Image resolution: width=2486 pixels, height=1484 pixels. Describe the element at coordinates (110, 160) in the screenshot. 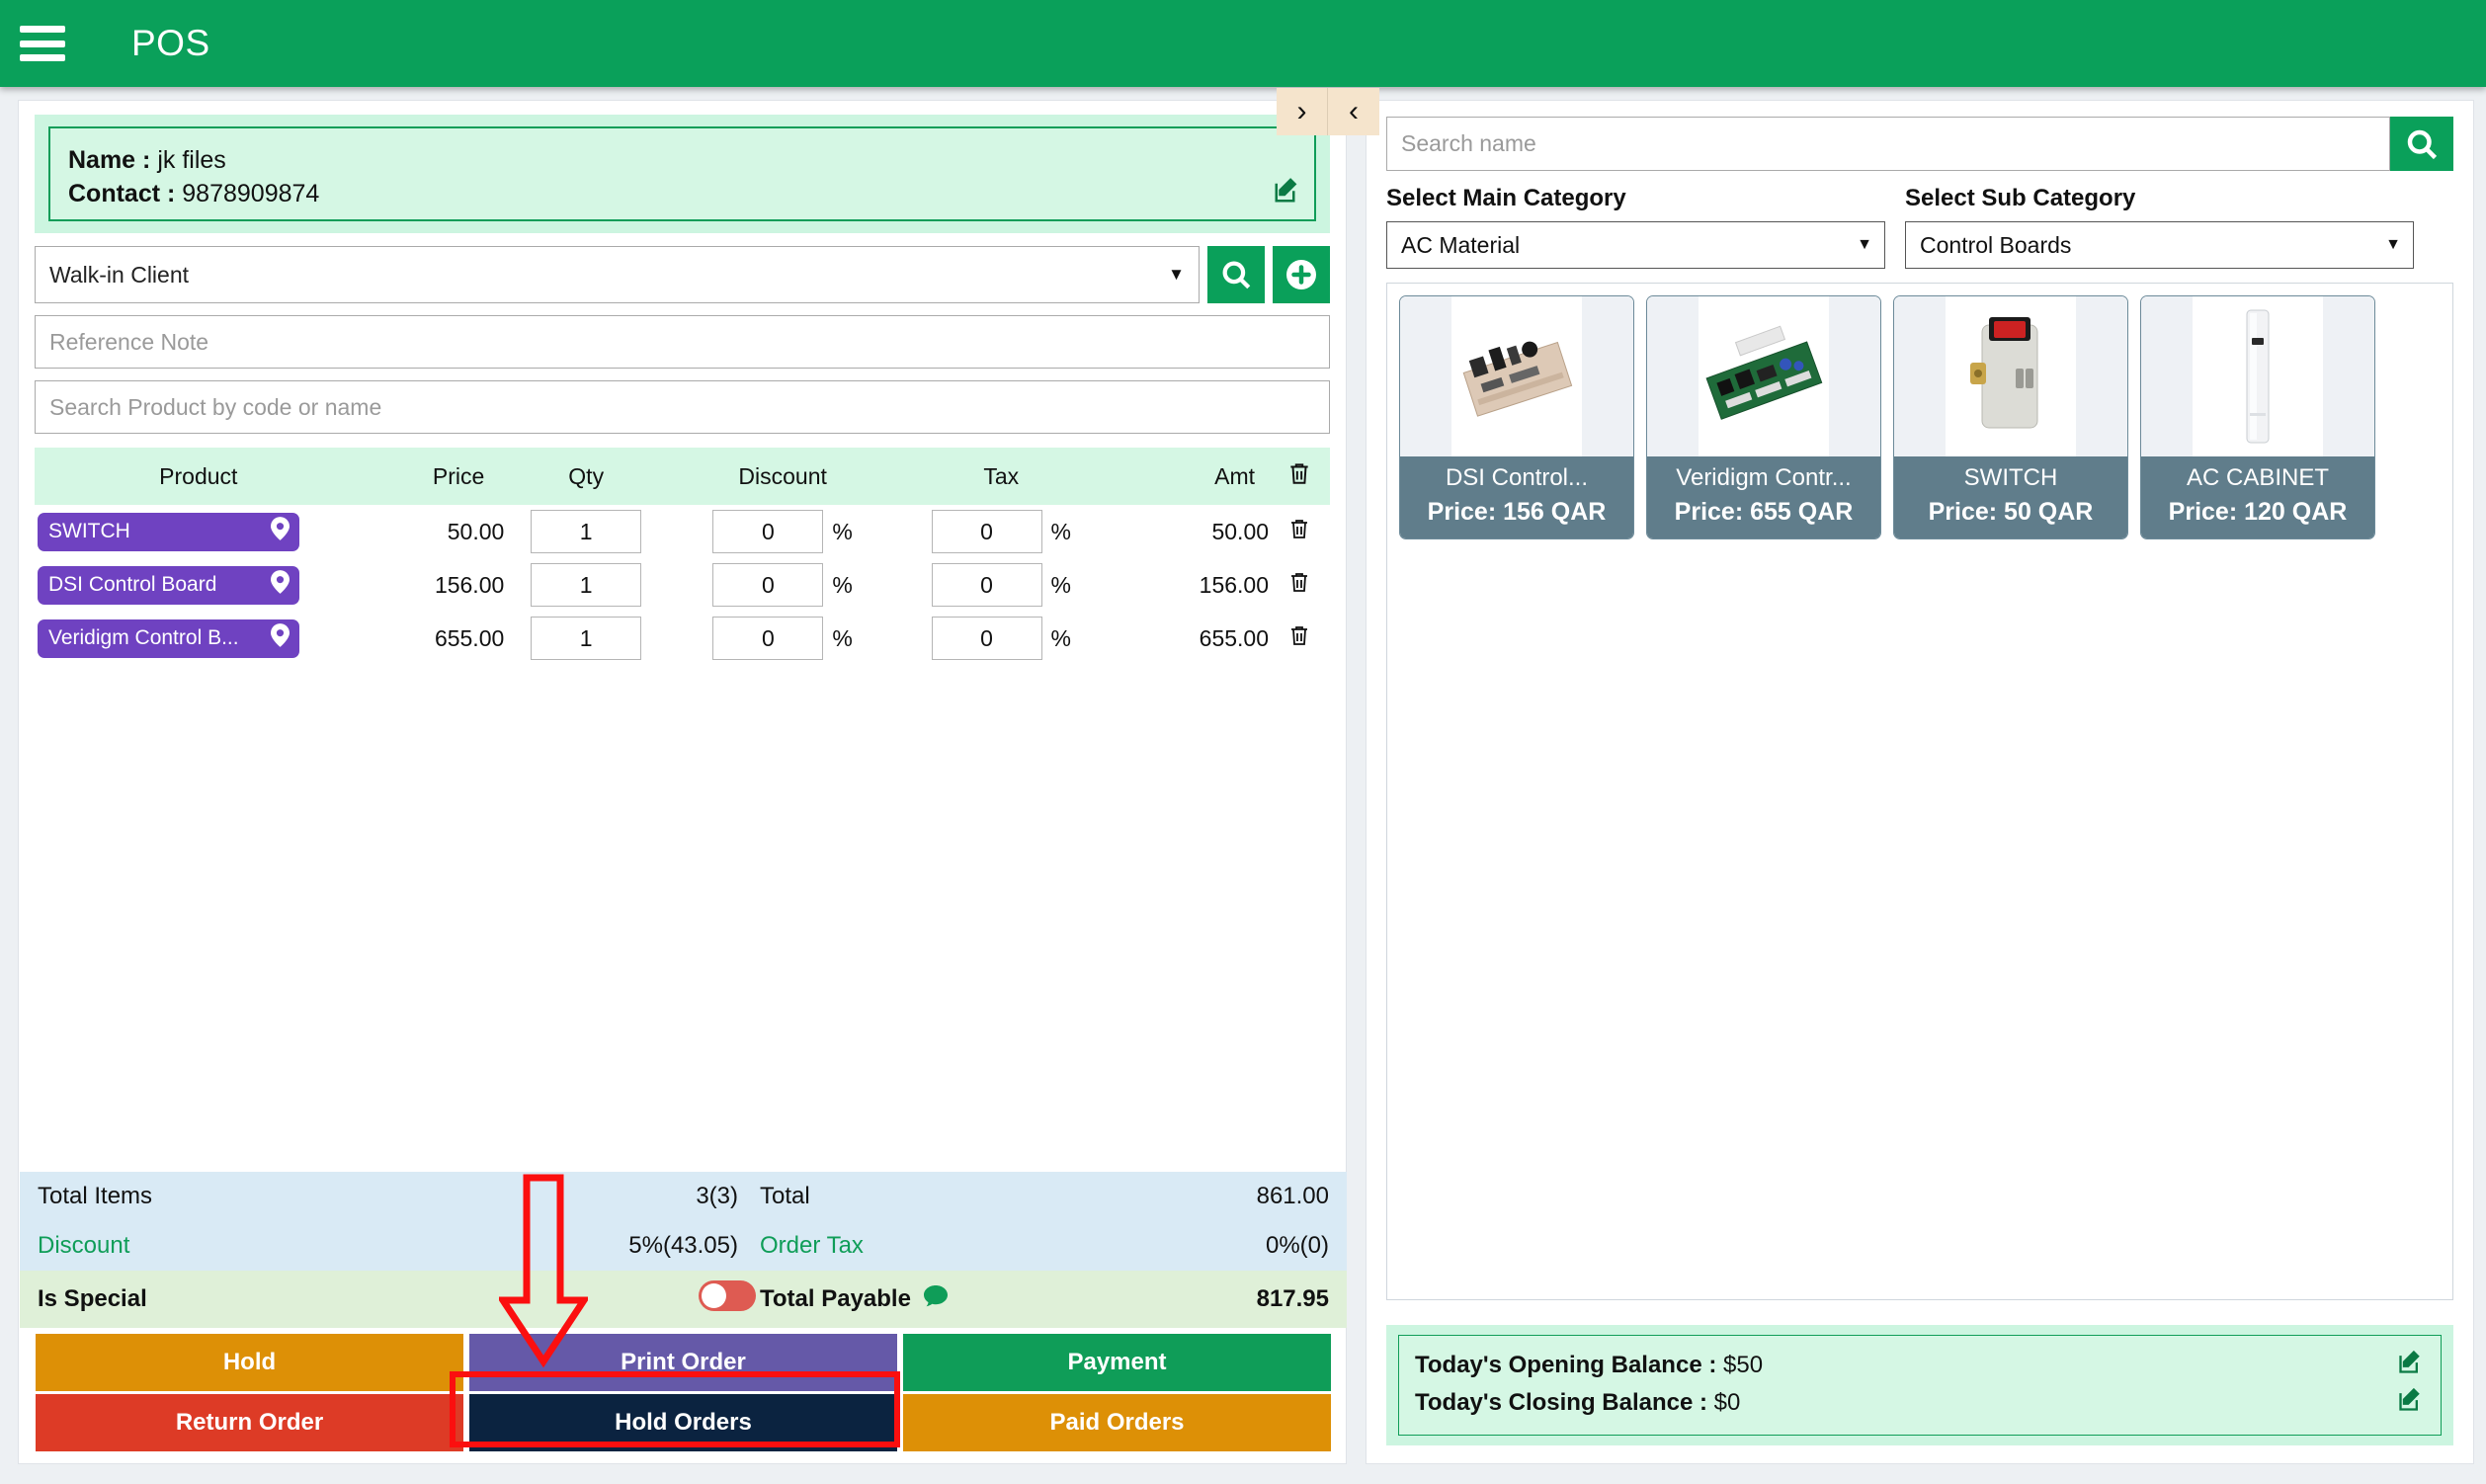

I see `customer-name-label: Name :` at that location.